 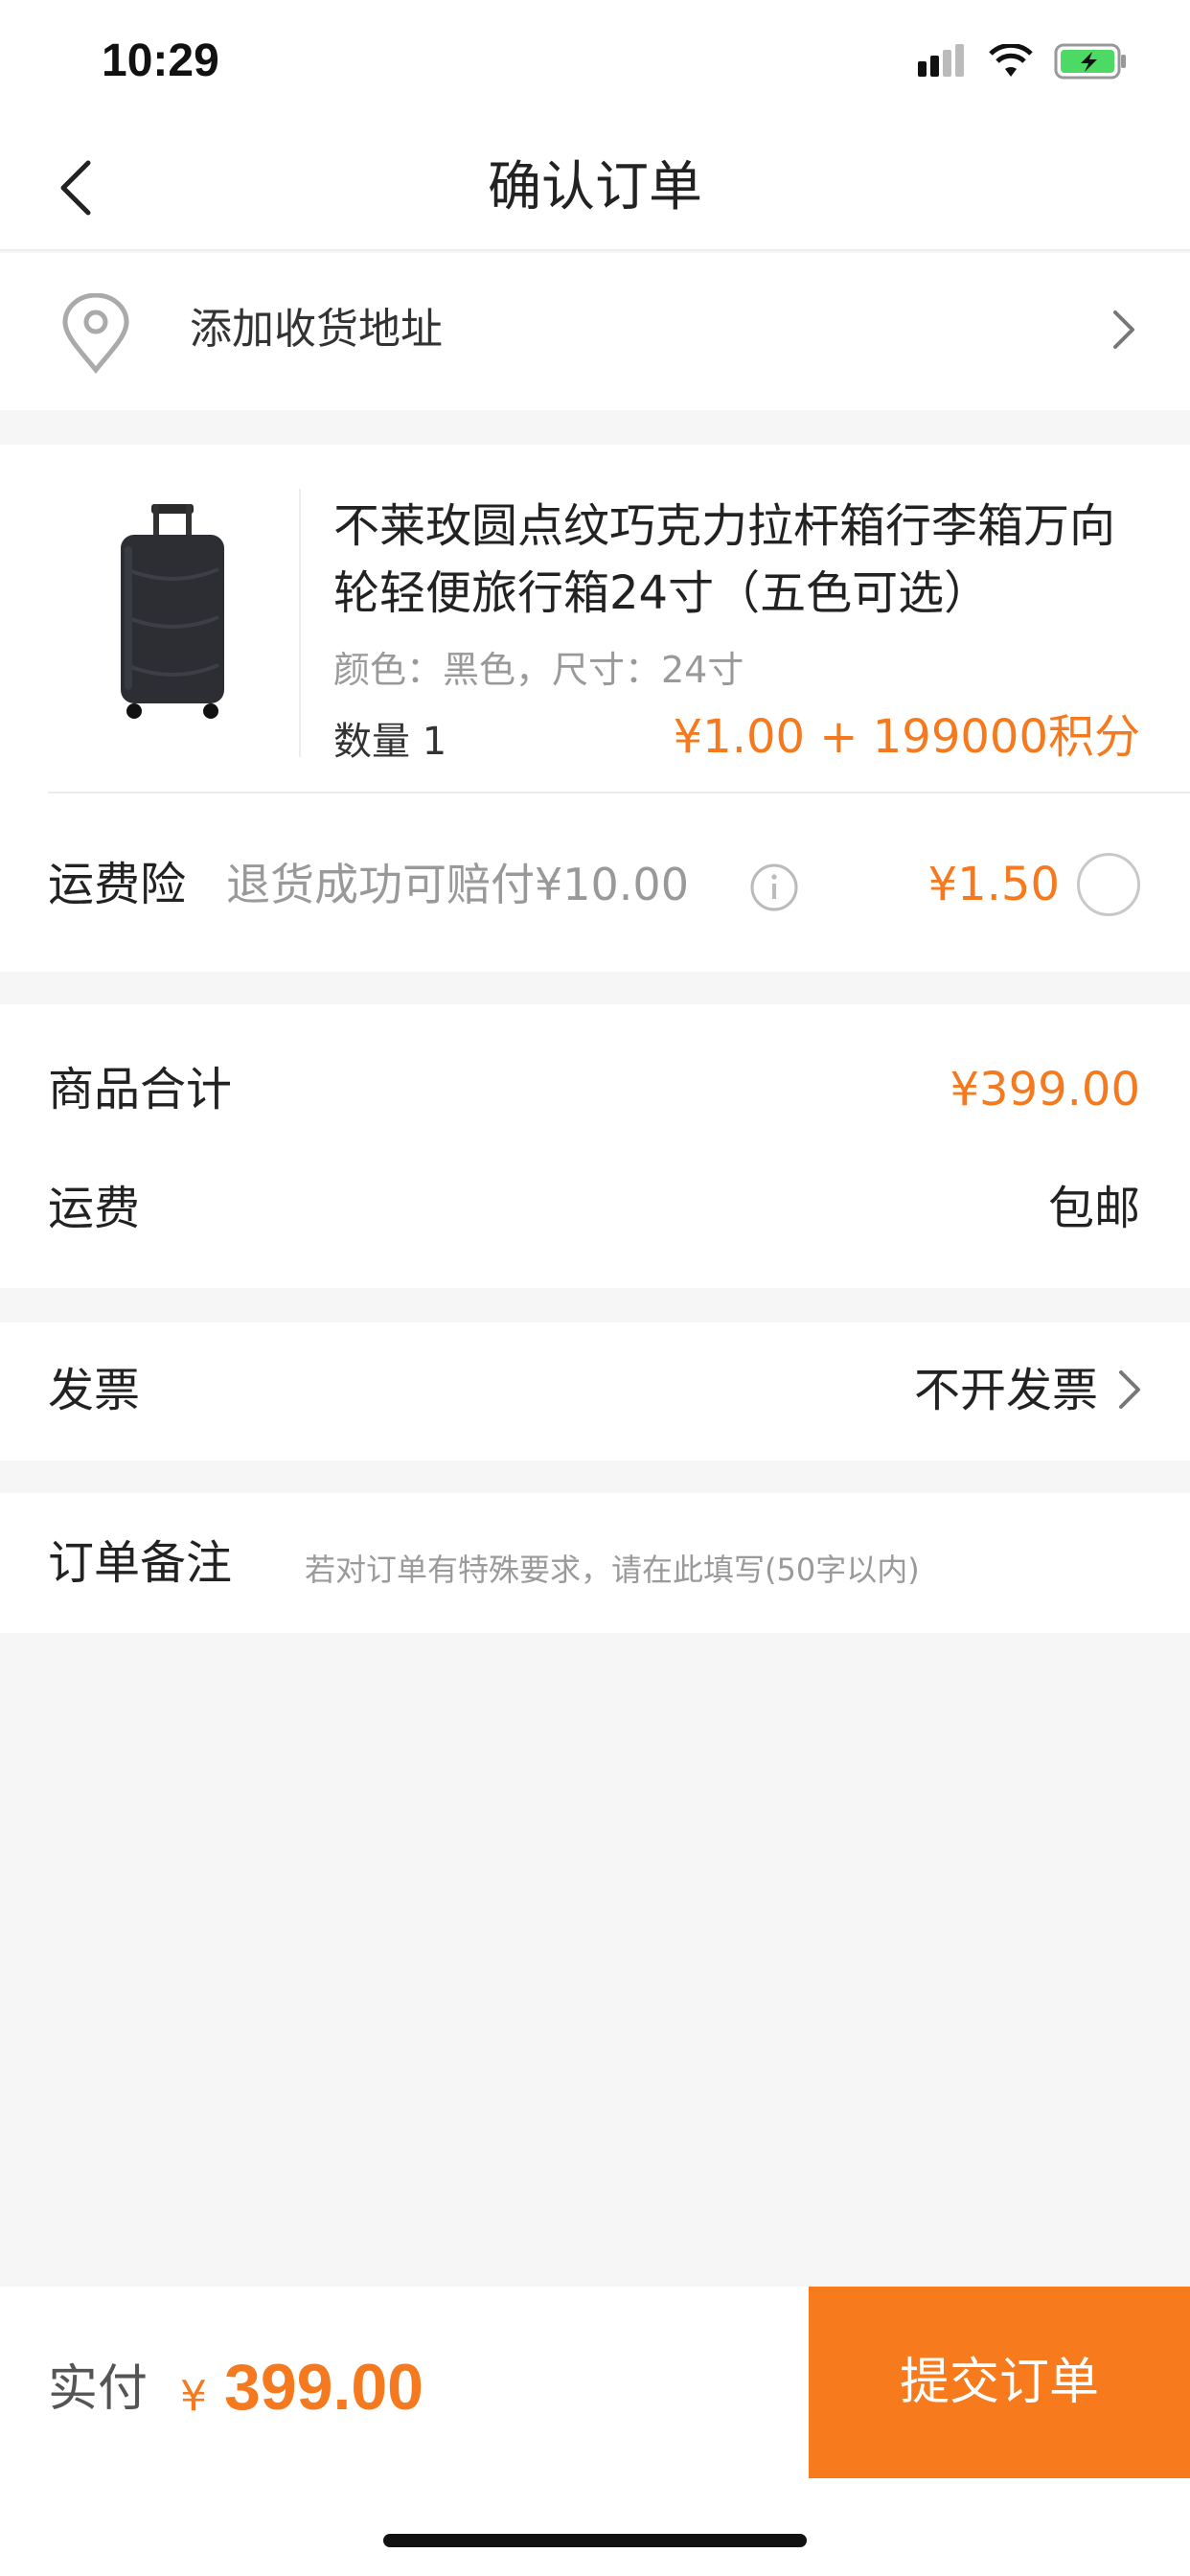 I want to click on add-address-row: 添加收货地址, so click(x=595, y=331).